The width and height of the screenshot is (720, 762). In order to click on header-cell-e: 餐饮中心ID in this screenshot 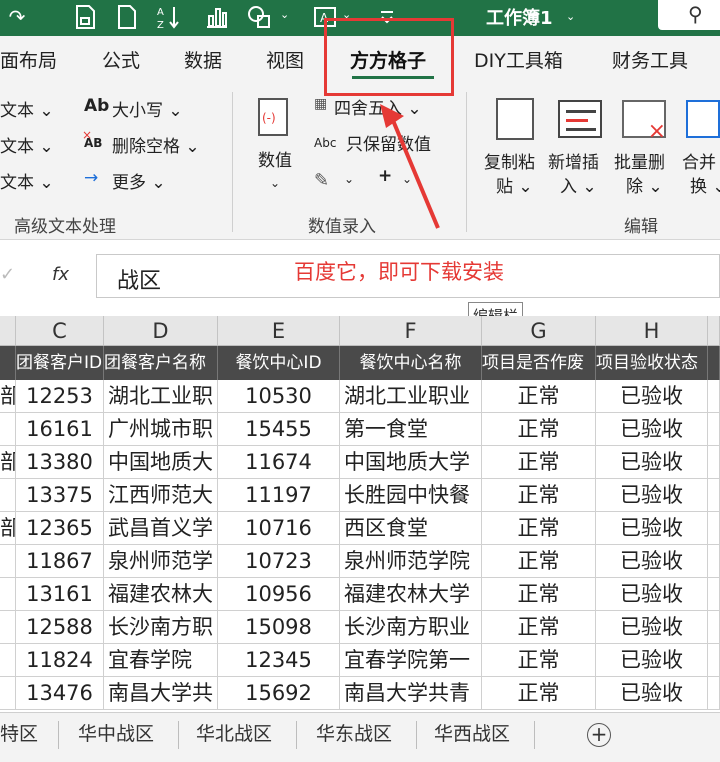, I will do `click(279, 363)`.